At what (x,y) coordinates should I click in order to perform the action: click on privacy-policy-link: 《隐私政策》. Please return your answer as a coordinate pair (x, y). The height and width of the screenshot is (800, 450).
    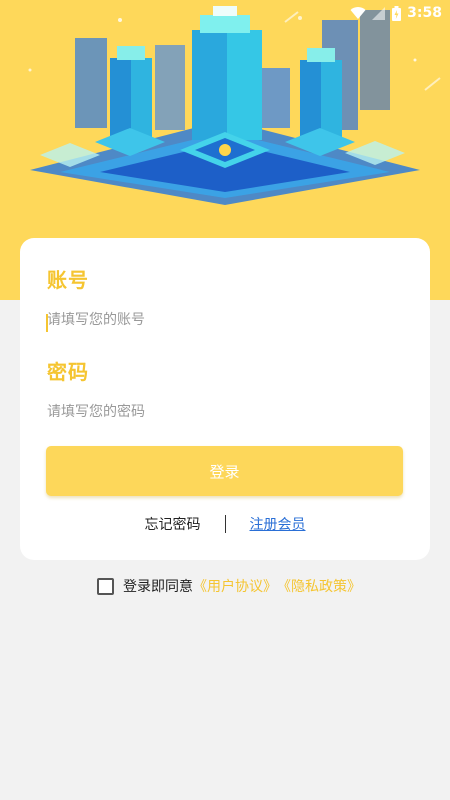
    Looking at the image, I should click on (319, 586).